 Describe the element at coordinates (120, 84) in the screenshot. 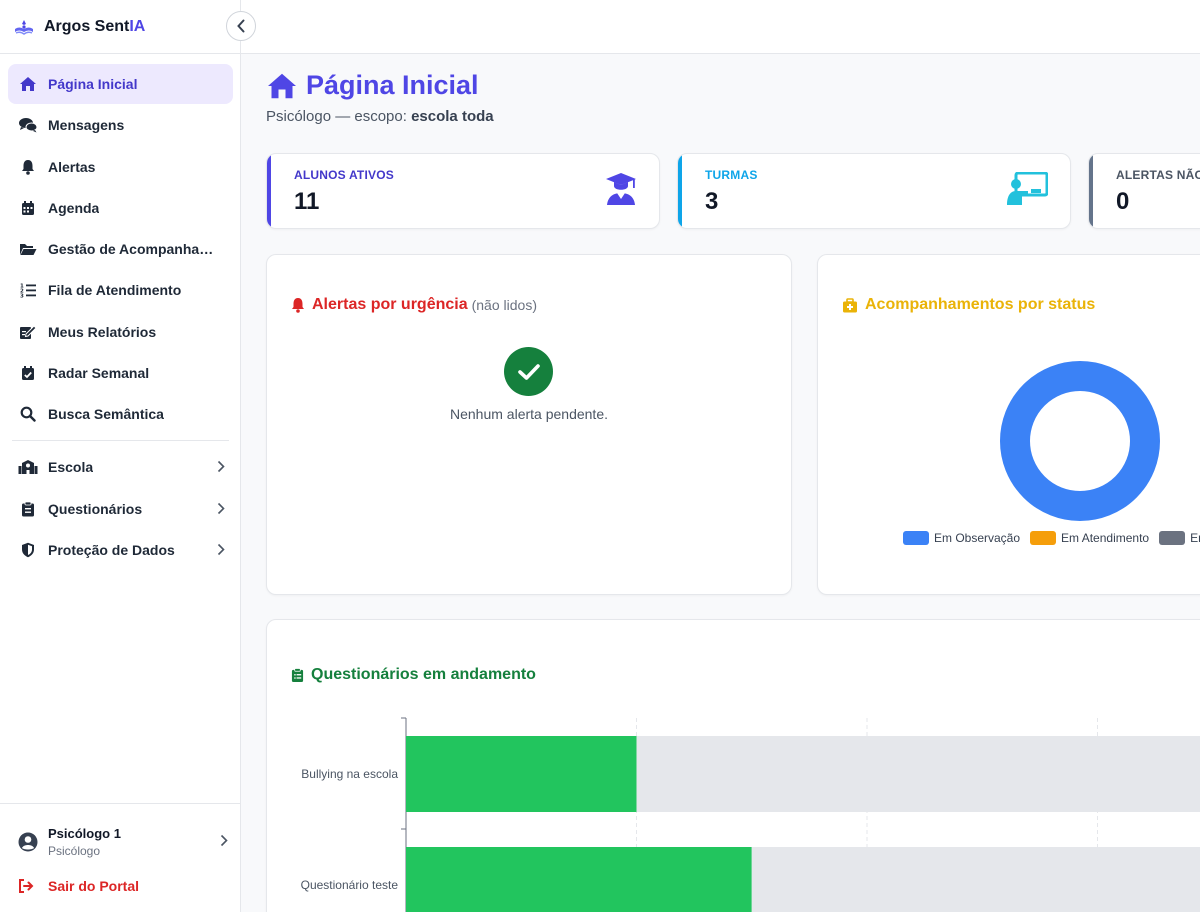

I see `sidebar-item-pagina-inicial: Página Inicial` at that location.